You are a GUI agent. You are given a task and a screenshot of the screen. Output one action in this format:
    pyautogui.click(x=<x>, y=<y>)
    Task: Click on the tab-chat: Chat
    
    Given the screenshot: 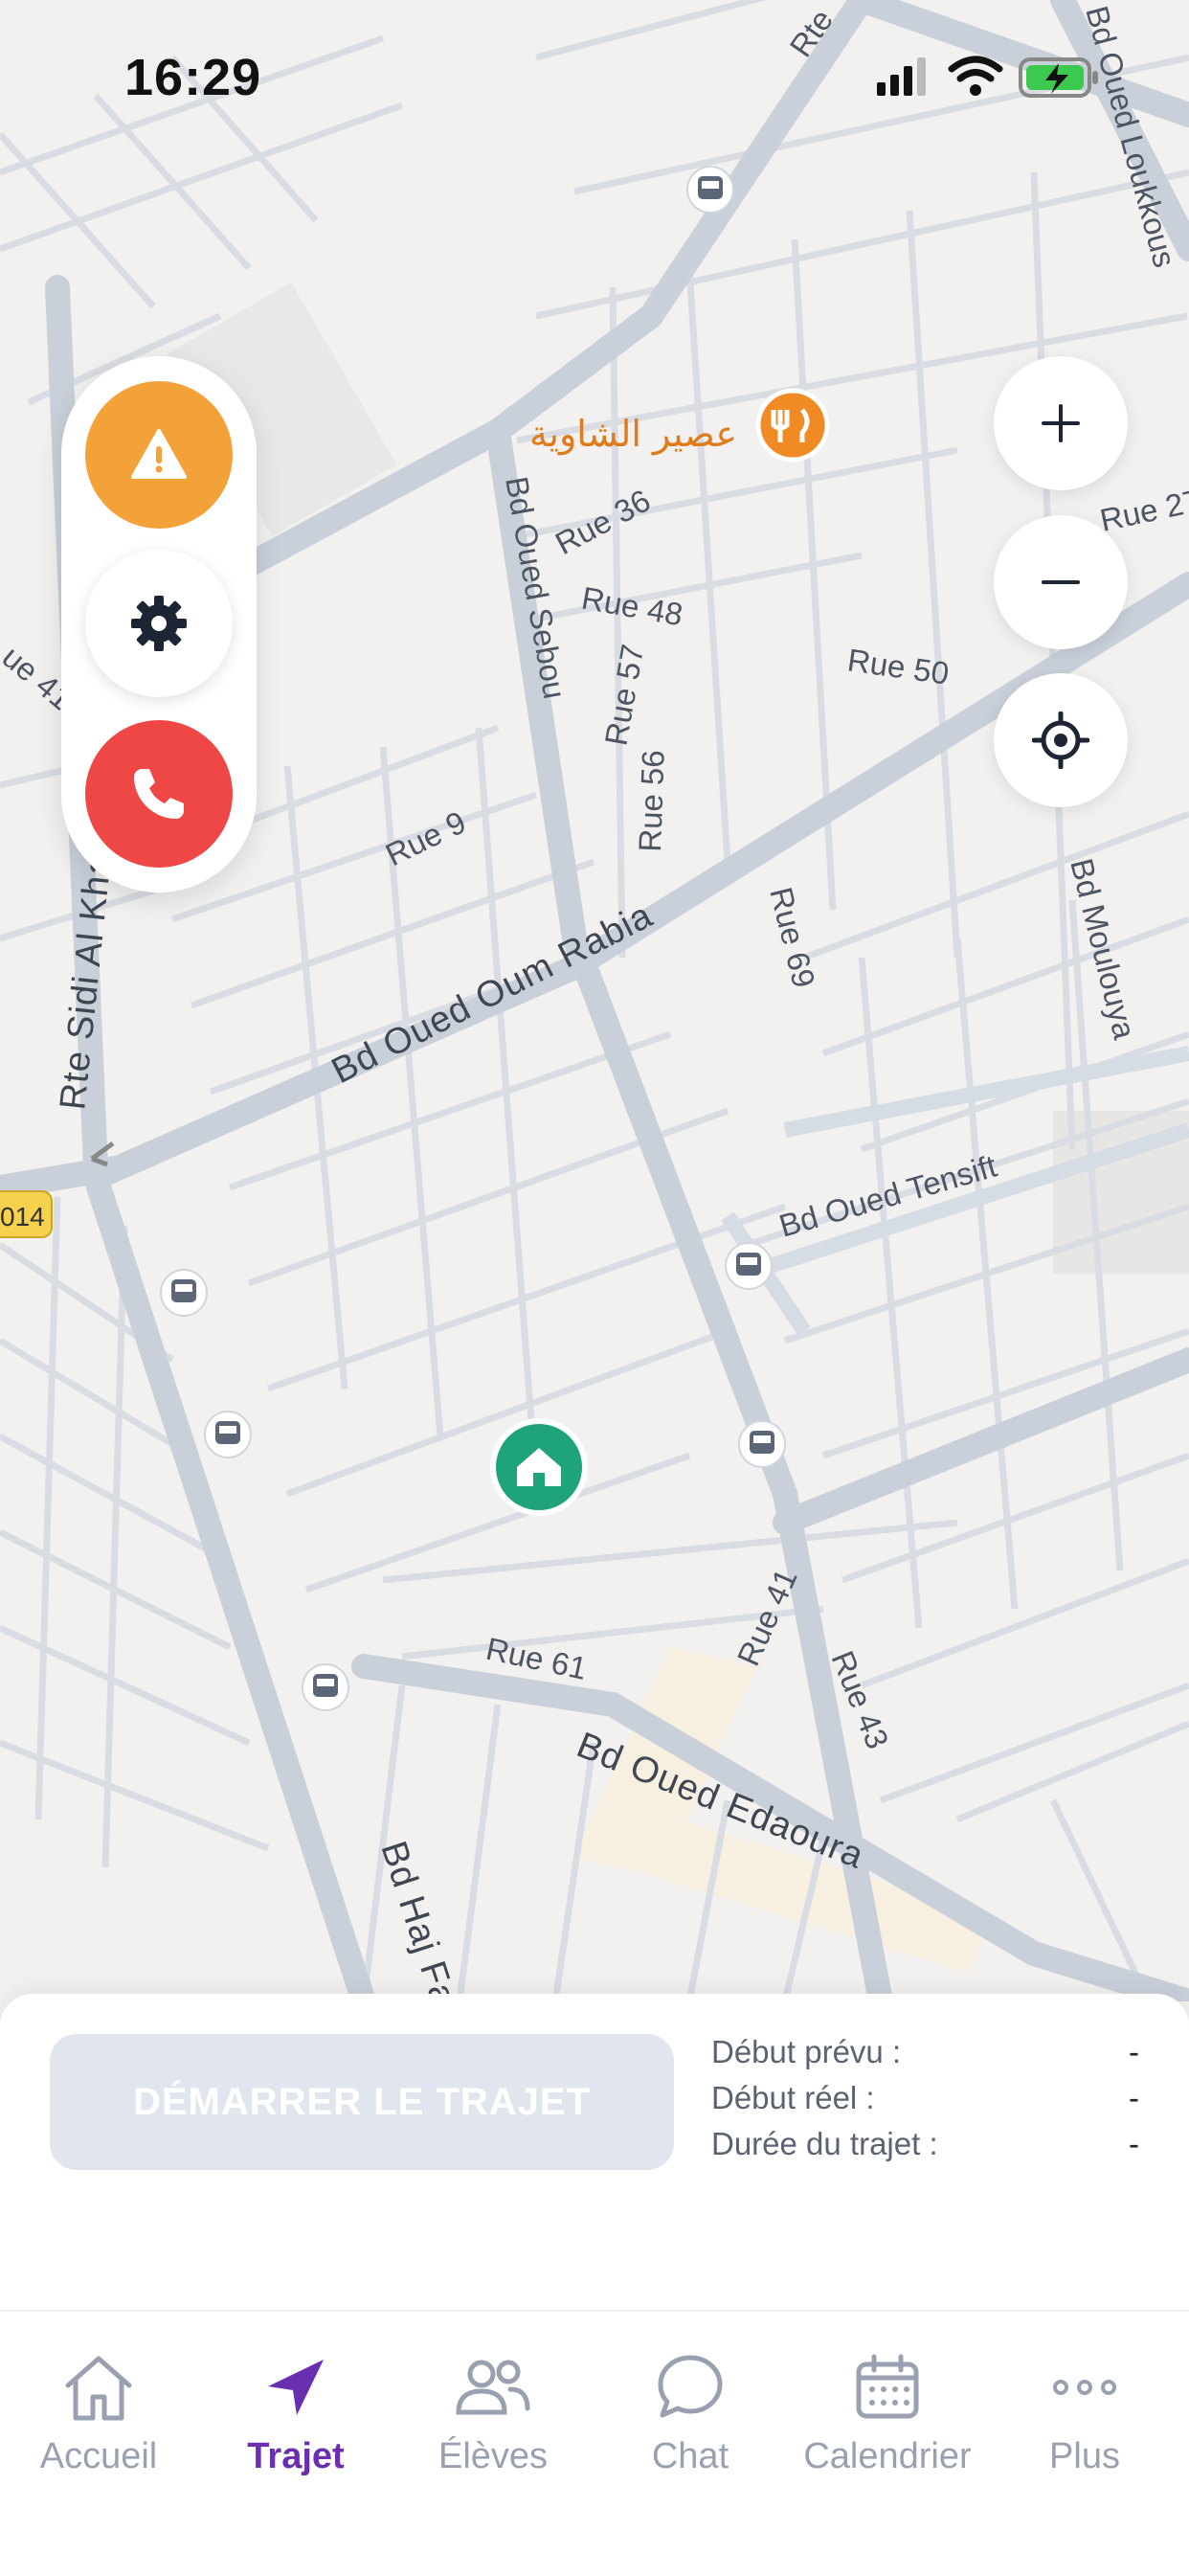 What is the action you would take?
    pyautogui.click(x=690, y=2410)
    